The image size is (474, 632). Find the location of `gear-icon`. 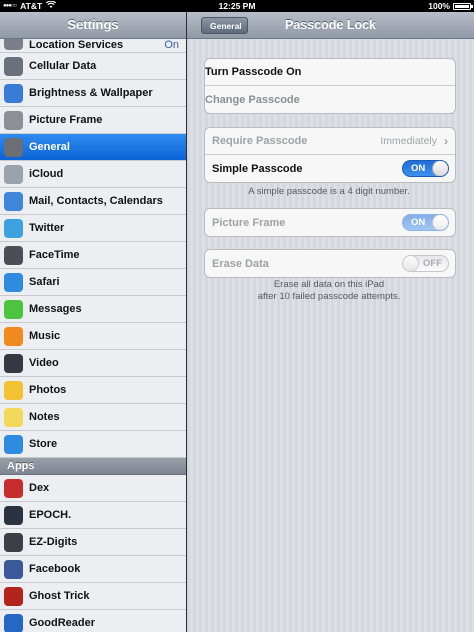

gear-icon is located at coordinates (13, 147).